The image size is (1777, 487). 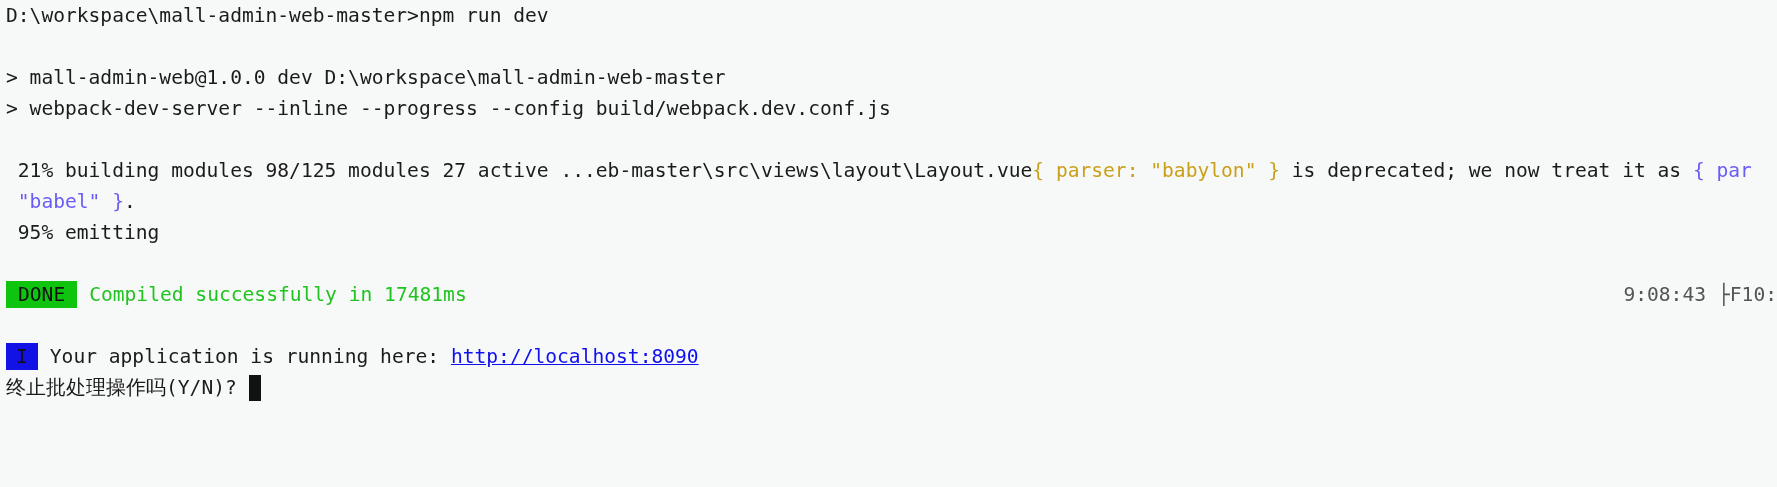 I want to click on warning-text: { parser: "babylon" }, so click(x=1156, y=170).